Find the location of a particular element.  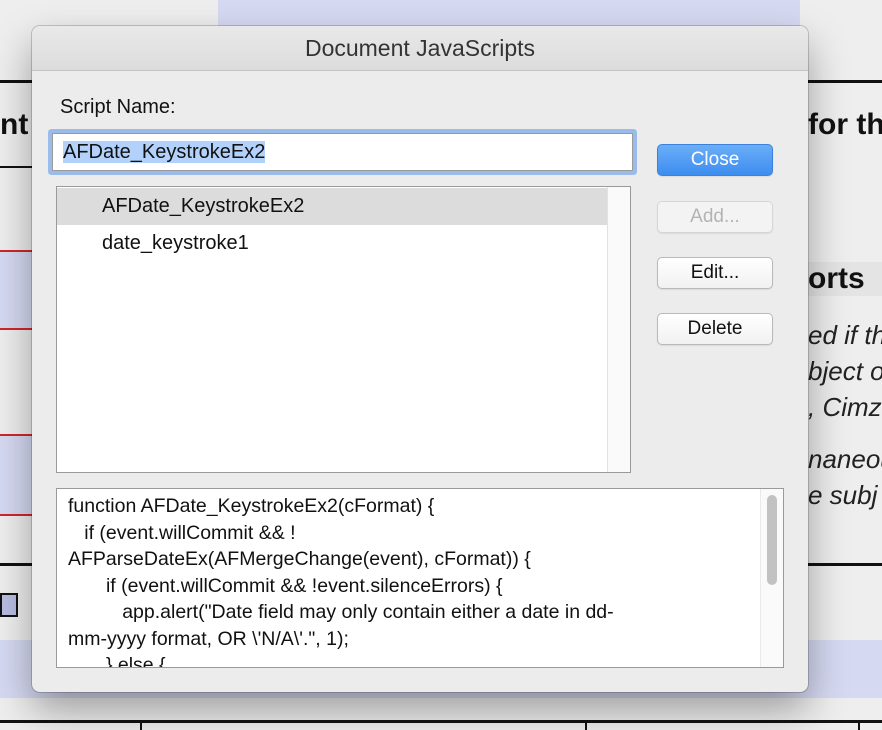

delete-button: Delete is located at coordinates (715, 329).